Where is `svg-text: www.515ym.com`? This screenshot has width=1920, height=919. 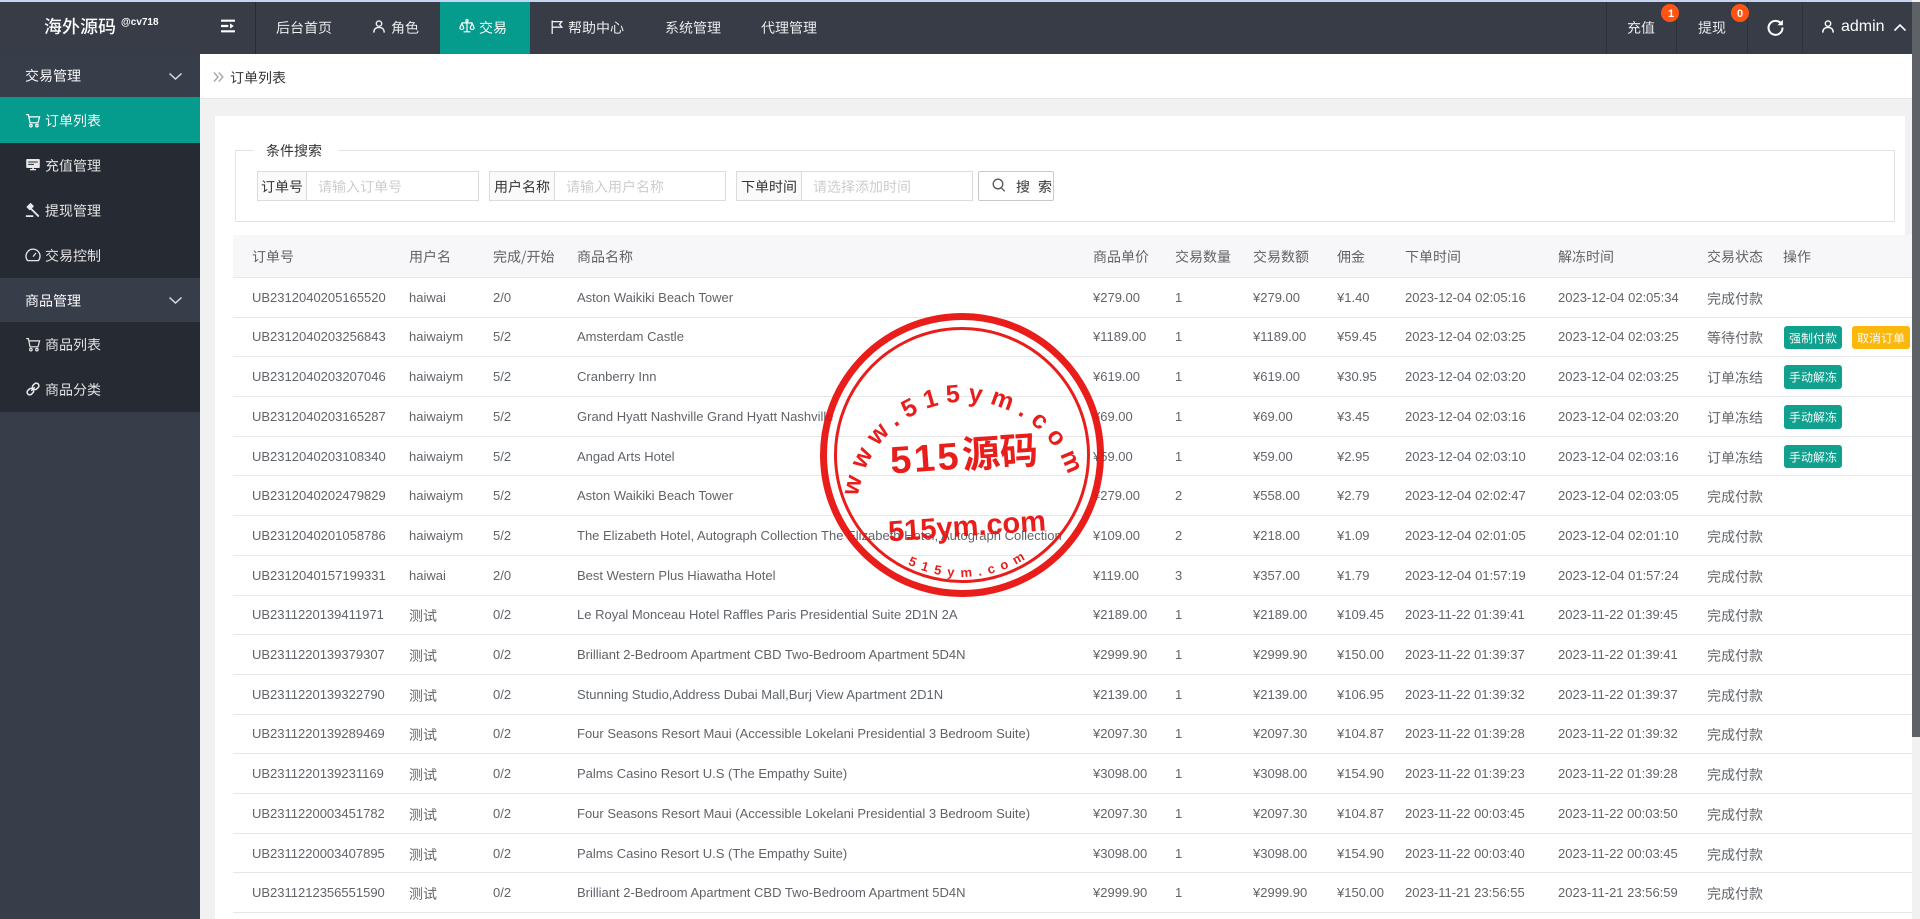 svg-text: www.515ym.com is located at coordinates (961, 436).